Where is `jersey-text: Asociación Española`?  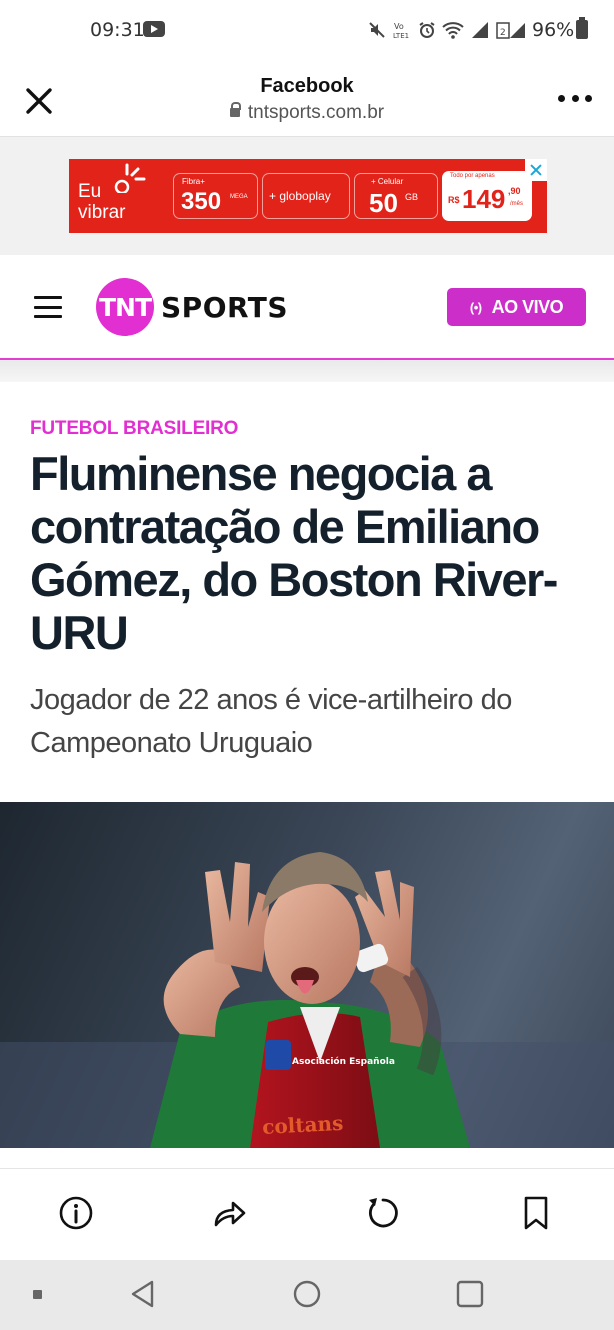 jersey-text: Asociación Española is located at coordinates (343, 1061).